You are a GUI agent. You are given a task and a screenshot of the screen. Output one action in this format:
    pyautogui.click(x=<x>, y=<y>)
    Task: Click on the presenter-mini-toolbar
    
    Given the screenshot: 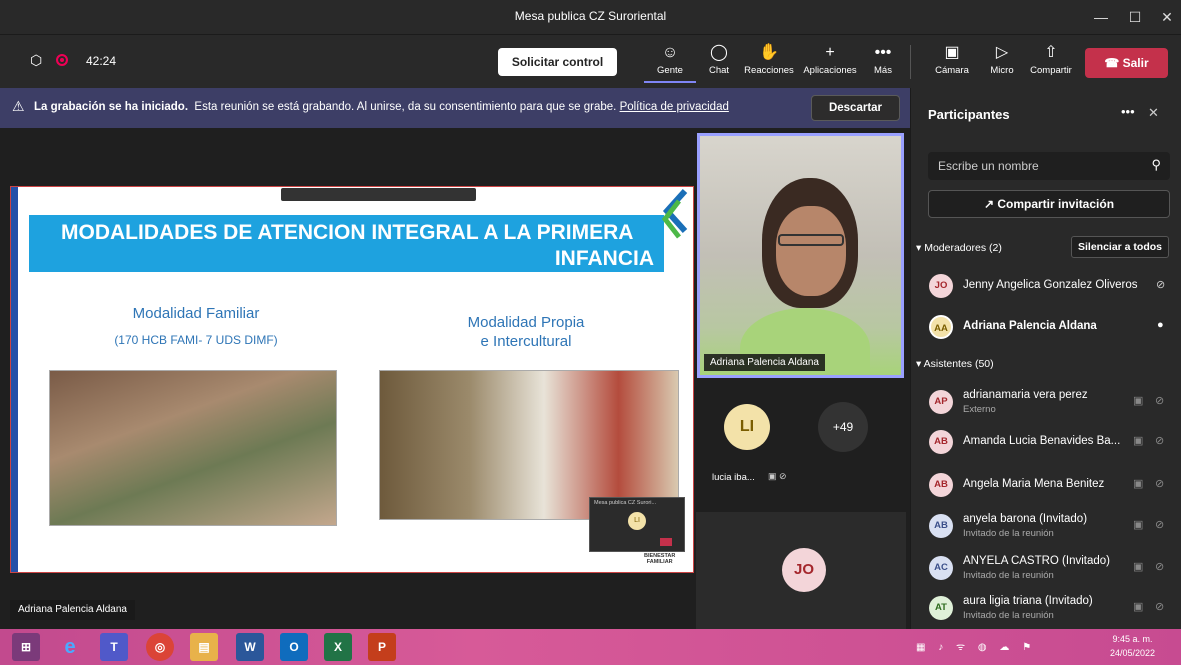 What is the action you would take?
    pyautogui.click(x=378, y=194)
    